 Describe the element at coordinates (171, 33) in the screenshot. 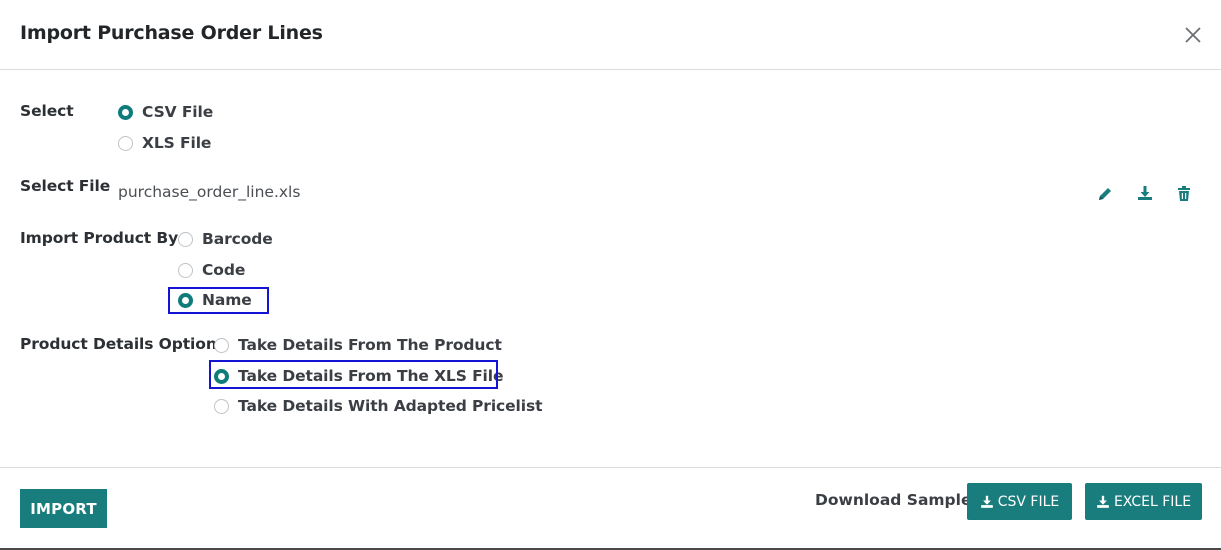

I see `dialog-title: Import Purchase Order Lines` at that location.